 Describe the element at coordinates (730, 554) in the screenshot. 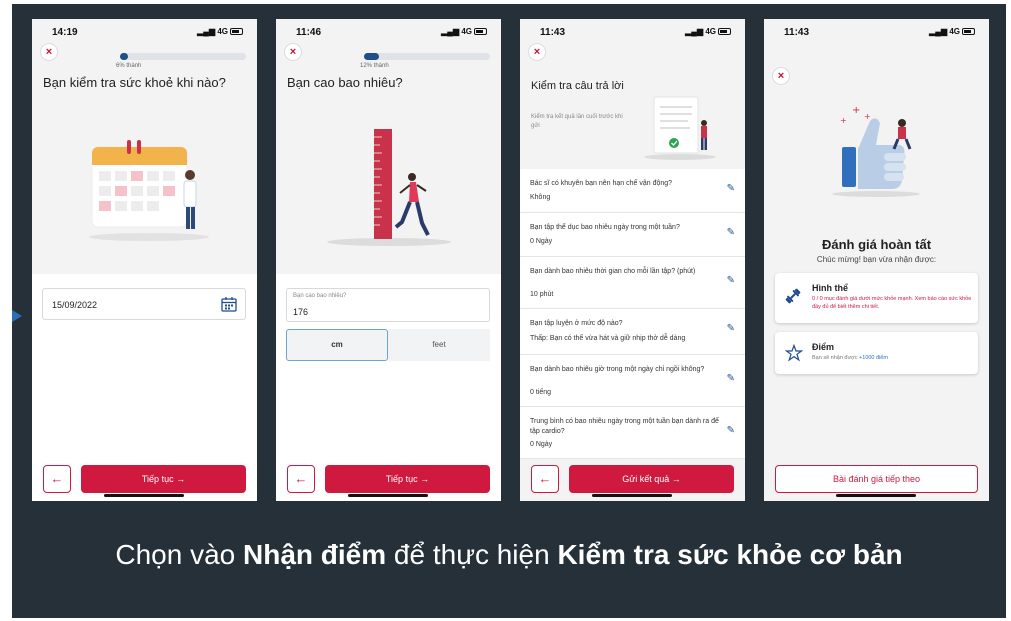

I see `caption-bold-checkup: Kiểm tra sức khỏe cơ bản` at that location.